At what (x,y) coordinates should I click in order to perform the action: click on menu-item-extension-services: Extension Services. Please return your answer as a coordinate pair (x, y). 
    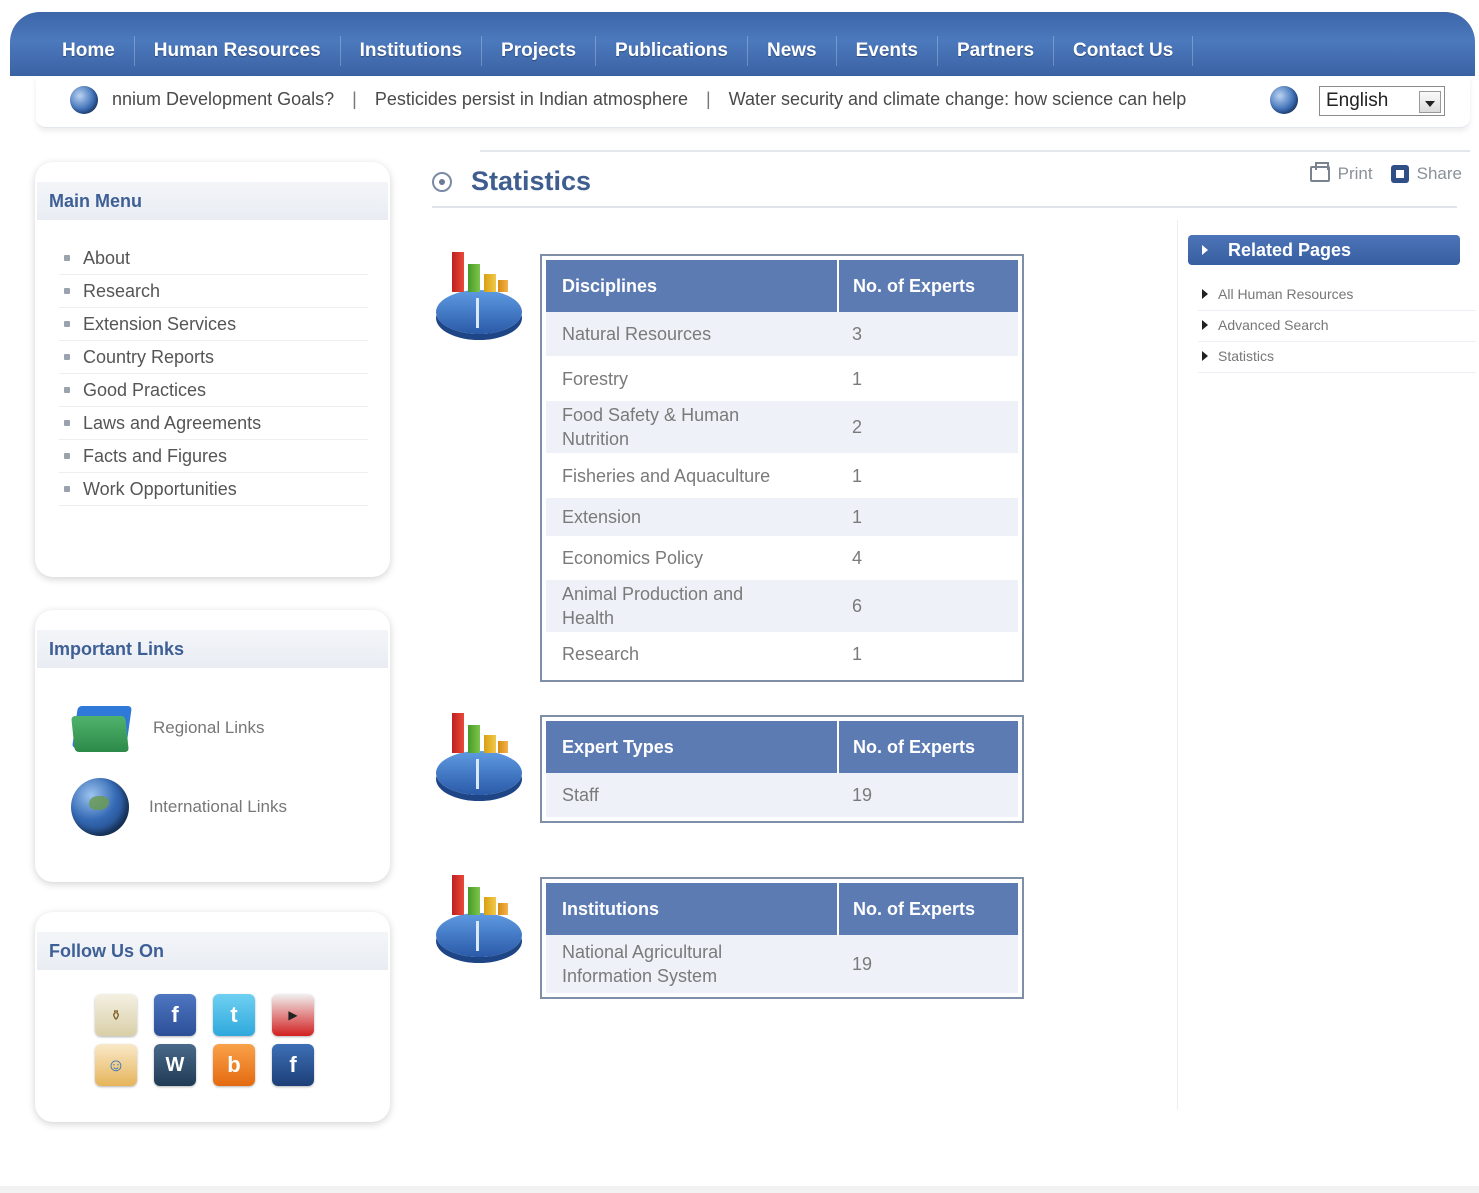
    Looking at the image, I should click on (213, 324).